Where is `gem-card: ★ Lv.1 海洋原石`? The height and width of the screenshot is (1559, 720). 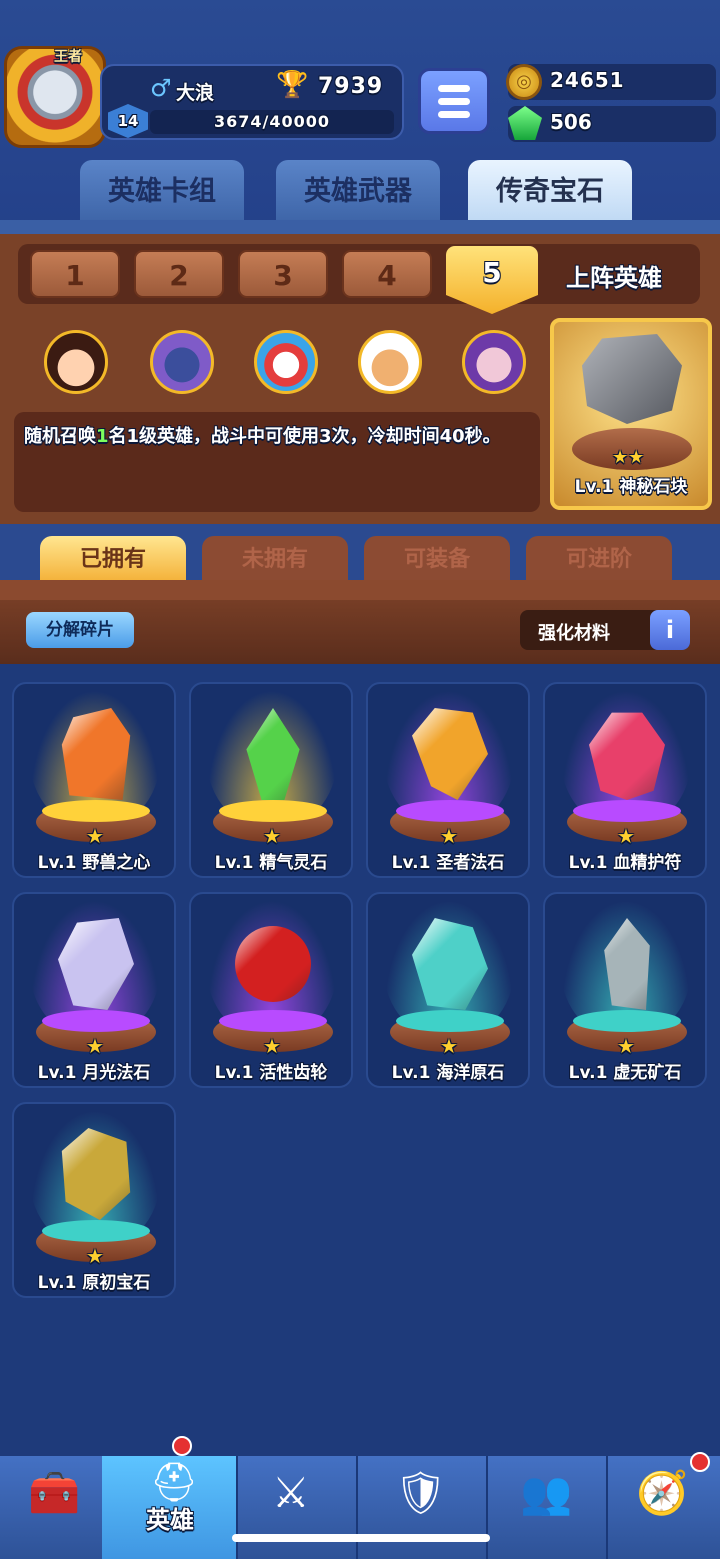
gem-card: ★ Lv.1 海洋原石 is located at coordinates (448, 990).